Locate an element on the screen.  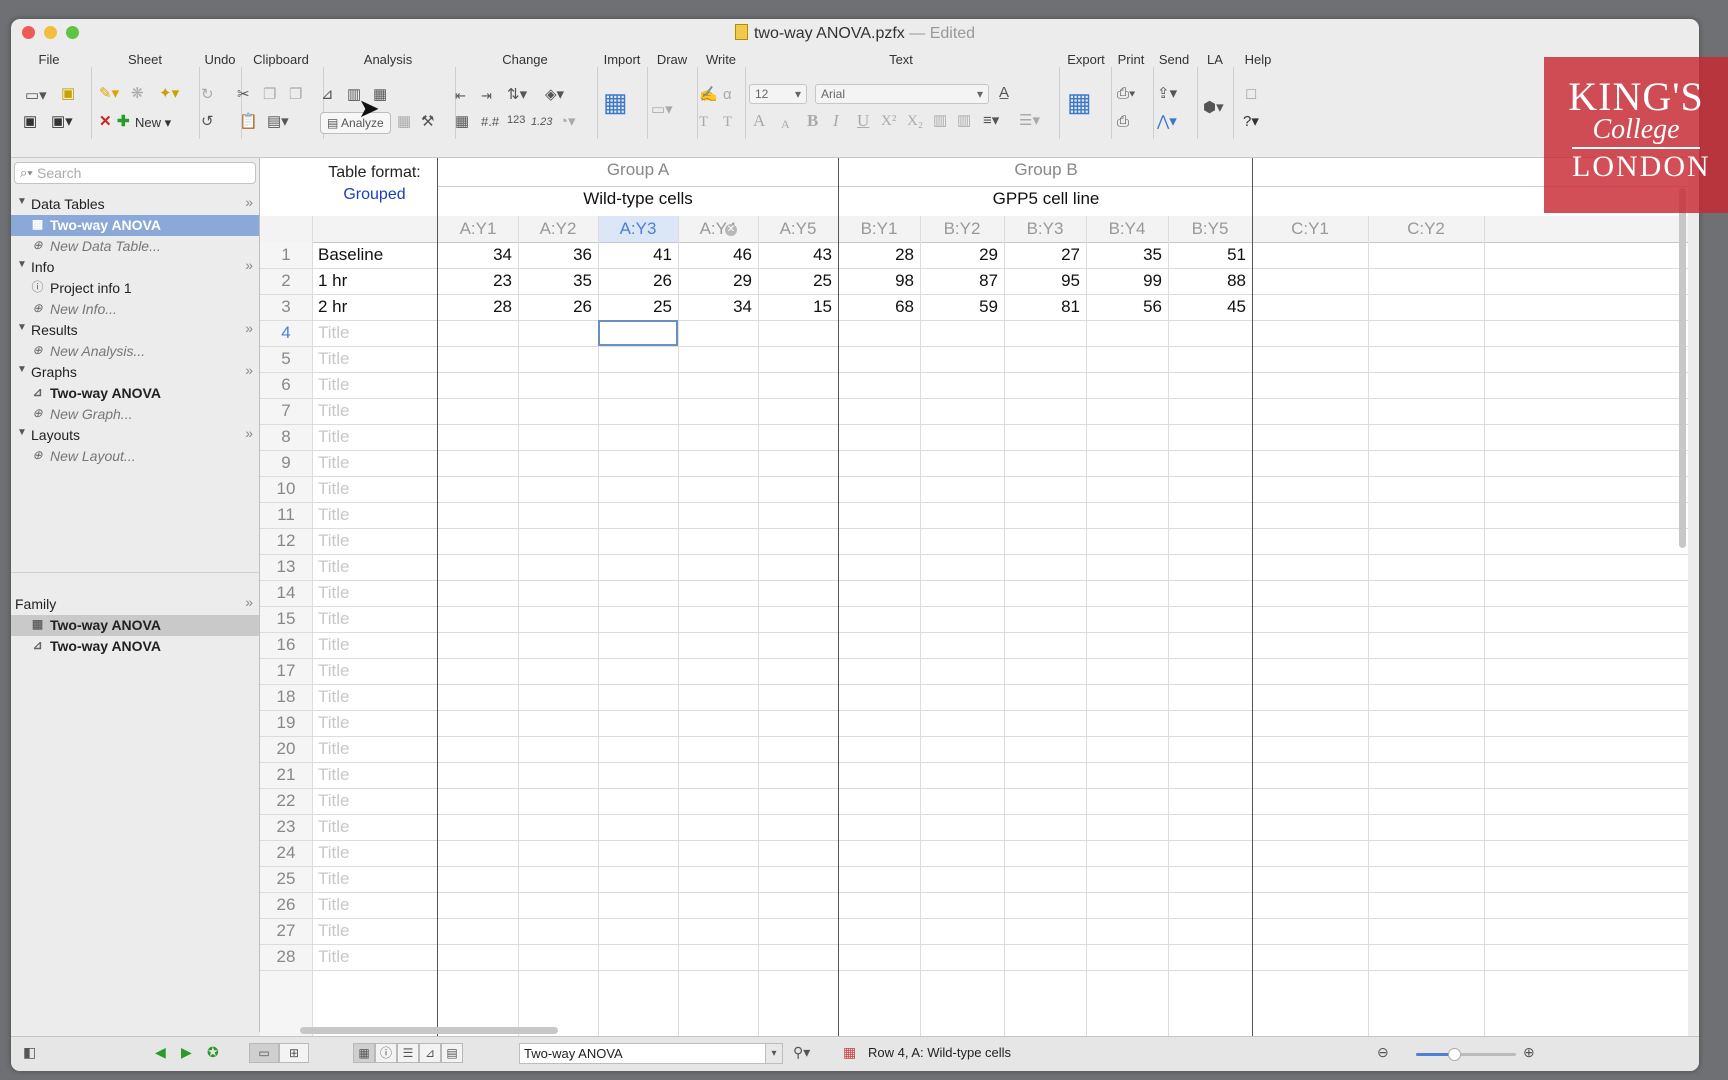
data-cell: 34 is located at coordinates (475, 255).